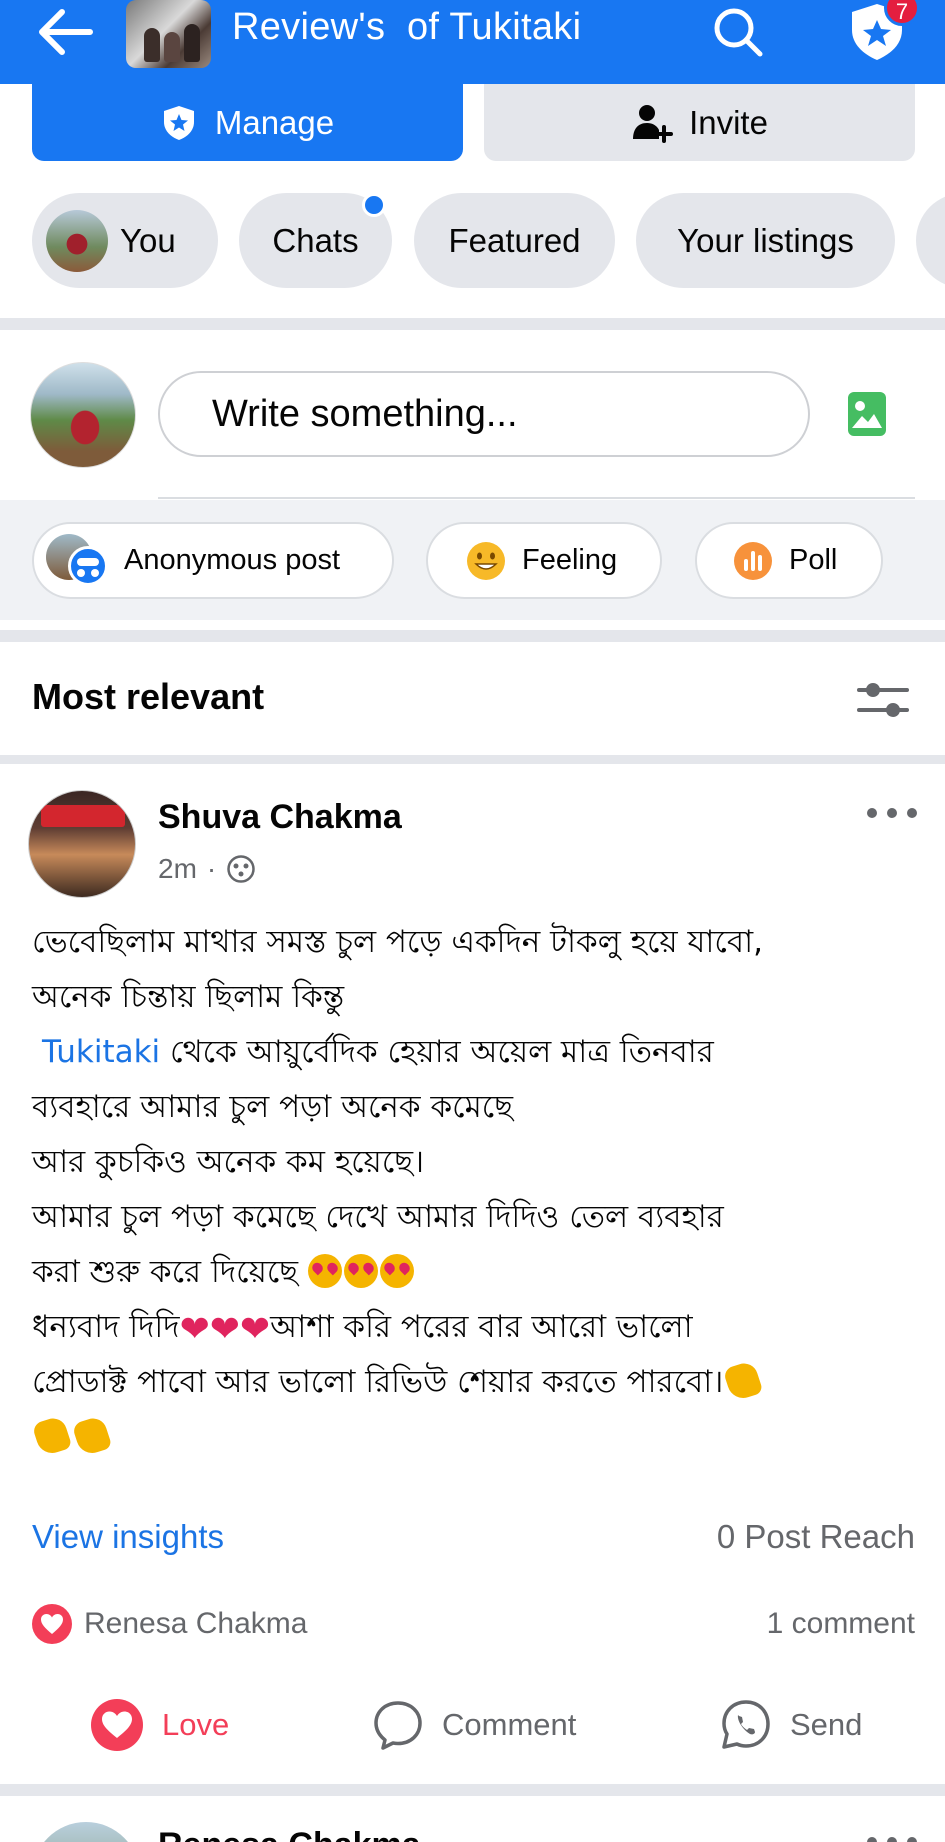  What do you see at coordinates (178, 122) in the screenshot?
I see `shield-star-icon` at bounding box center [178, 122].